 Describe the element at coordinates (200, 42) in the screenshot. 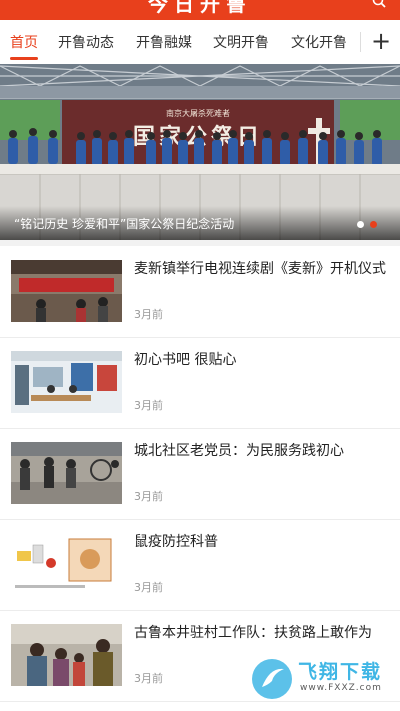

I see `category-tabs: 首页 开鲁动态 开鲁融媒 文明开鲁 文化开鲁 +` at that location.